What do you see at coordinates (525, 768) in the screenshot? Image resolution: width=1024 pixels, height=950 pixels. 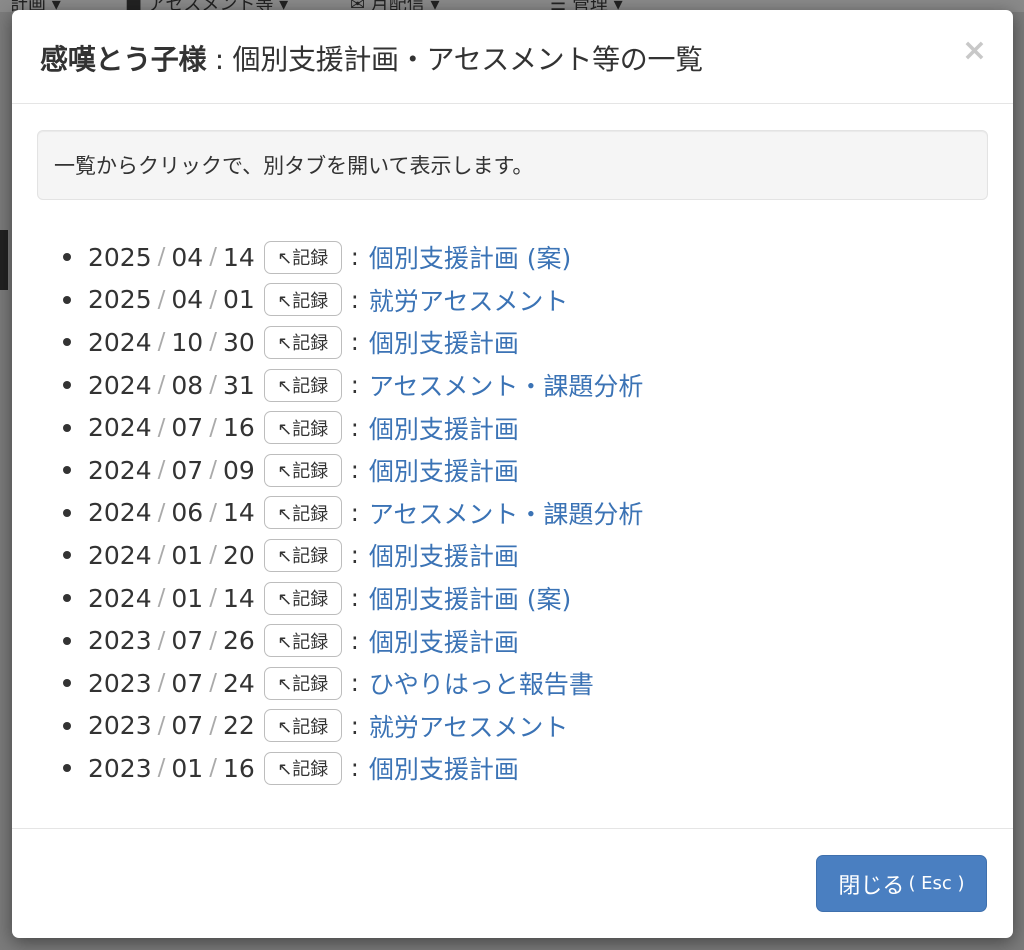 I see `list-item: 2023/01/16 ↖記録: 個別支援計画` at bounding box center [525, 768].